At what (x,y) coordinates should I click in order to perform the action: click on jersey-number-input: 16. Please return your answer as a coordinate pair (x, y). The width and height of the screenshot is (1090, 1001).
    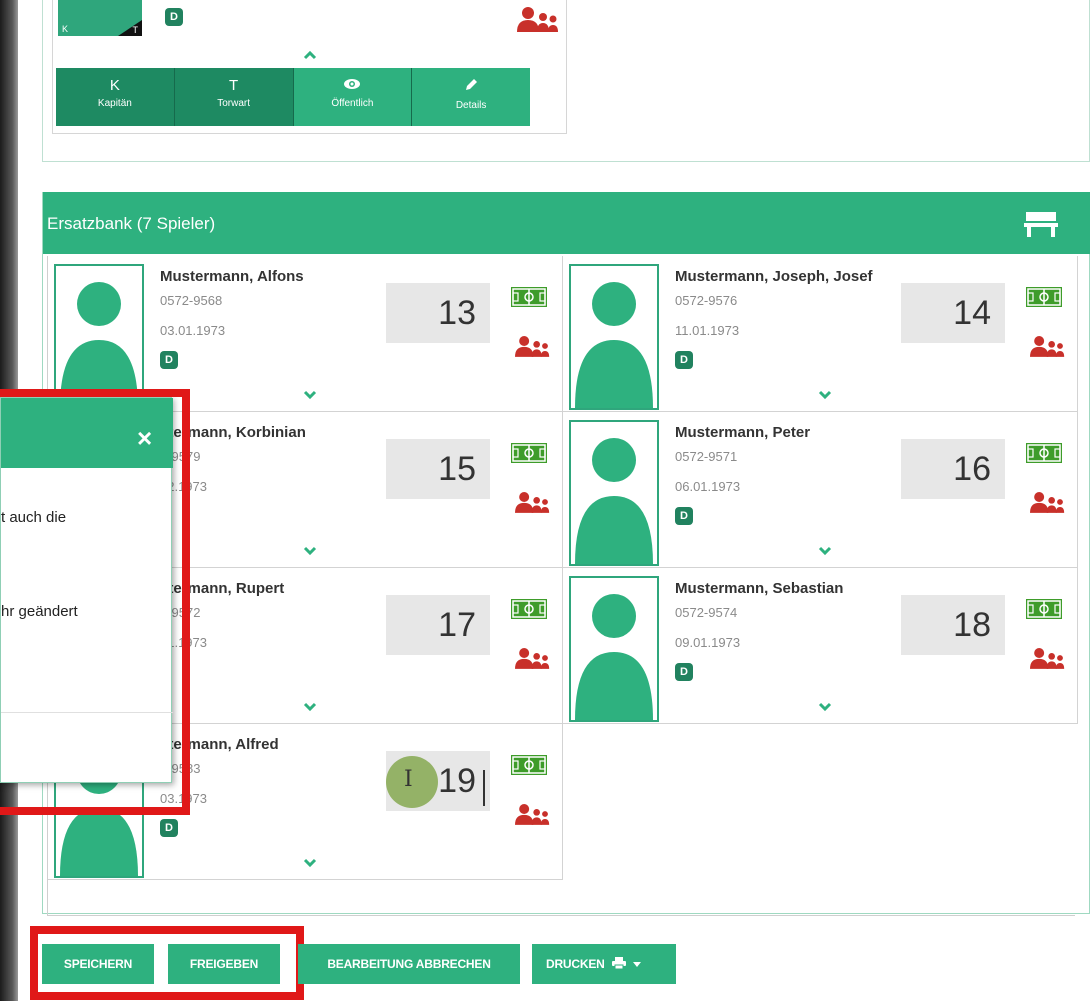
    Looking at the image, I should click on (953, 469).